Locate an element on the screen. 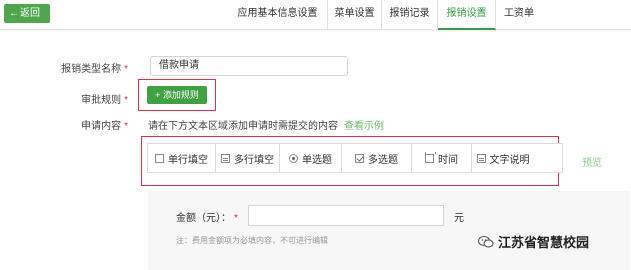  approval-rule-highlight: + 添加规则 is located at coordinates (177, 95).